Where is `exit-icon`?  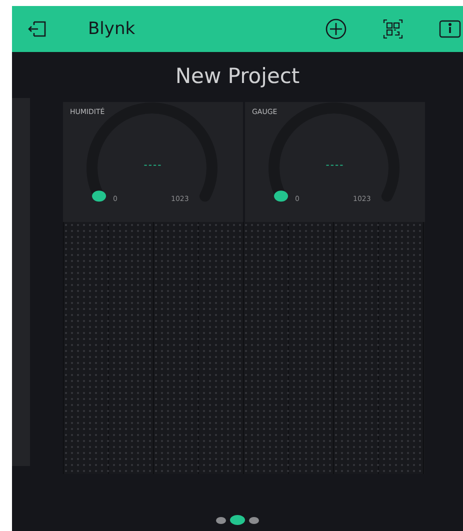
exit-icon is located at coordinates (38, 29).